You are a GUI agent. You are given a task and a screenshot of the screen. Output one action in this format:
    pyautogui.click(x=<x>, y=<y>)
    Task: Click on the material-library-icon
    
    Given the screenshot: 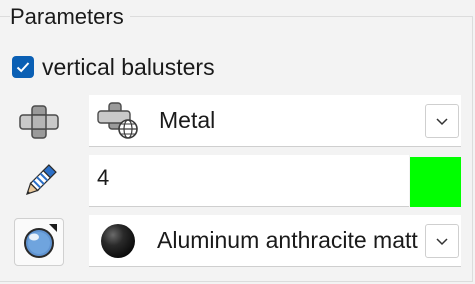 What is the action you would take?
    pyautogui.click(x=118, y=120)
    